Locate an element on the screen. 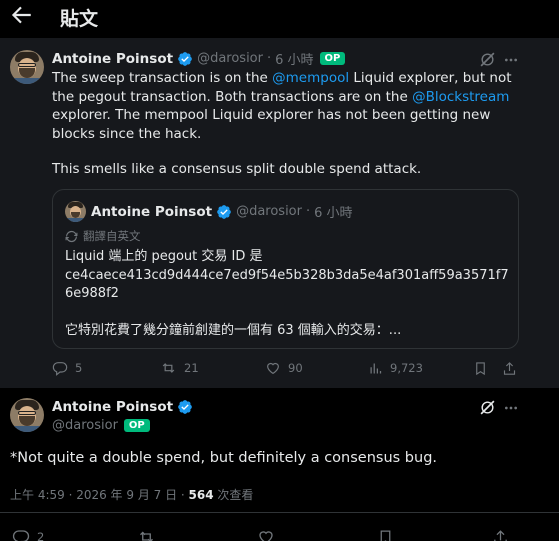  quote-avatar is located at coordinates (75, 211).